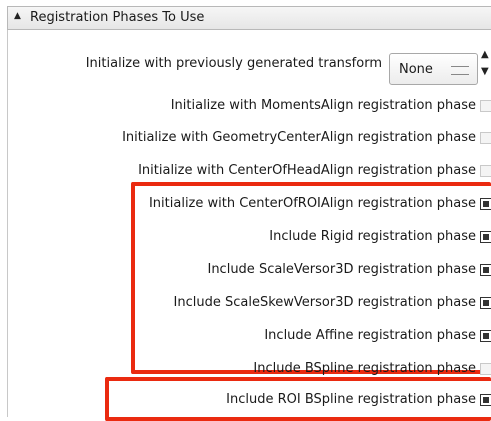  Describe the element at coordinates (17, 16) in the screenshot. I see `caret-up-icon: ▲` at that location.